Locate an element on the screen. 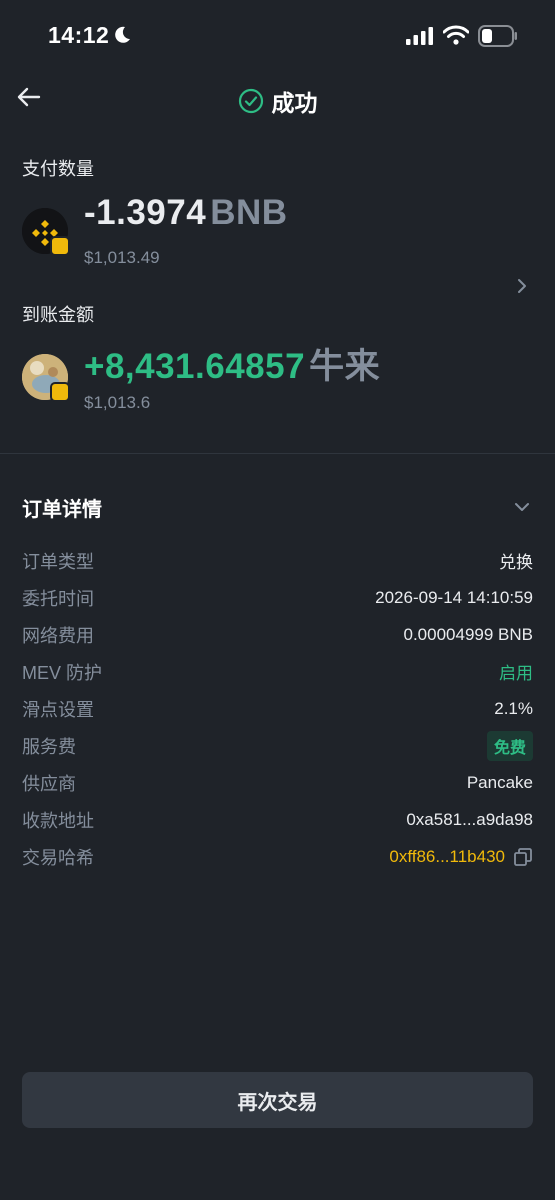  nav-bar: 成功 is located at coordinates (277, 98).